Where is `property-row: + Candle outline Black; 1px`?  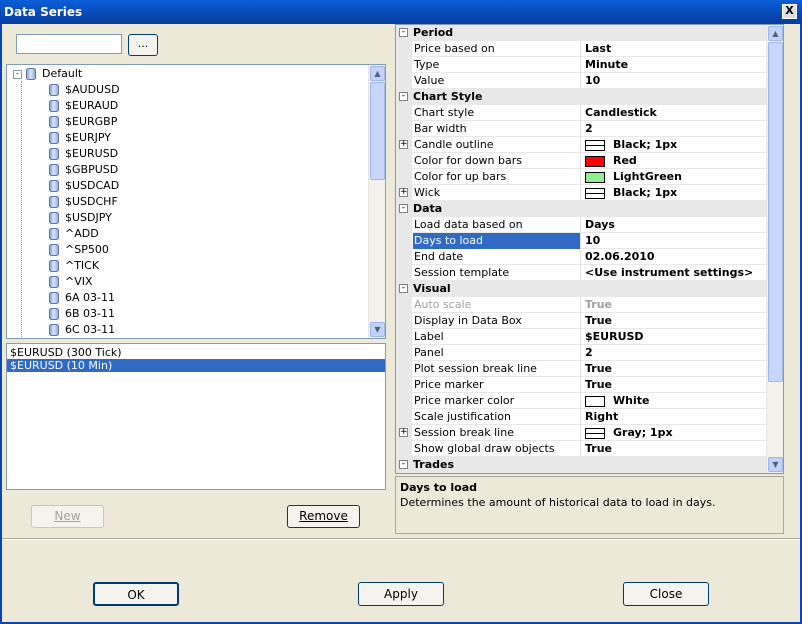
property-row: + Candle outline Black; 1px is located at coordinates (581, 145).